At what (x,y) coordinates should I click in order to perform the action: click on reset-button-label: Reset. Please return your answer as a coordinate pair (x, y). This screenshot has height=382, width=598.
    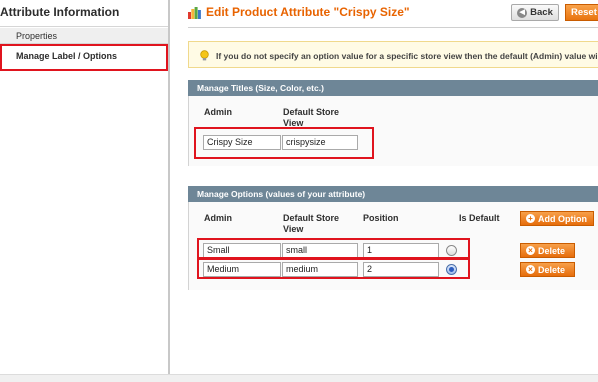
    Looking at the image, I should click on (584, 12).